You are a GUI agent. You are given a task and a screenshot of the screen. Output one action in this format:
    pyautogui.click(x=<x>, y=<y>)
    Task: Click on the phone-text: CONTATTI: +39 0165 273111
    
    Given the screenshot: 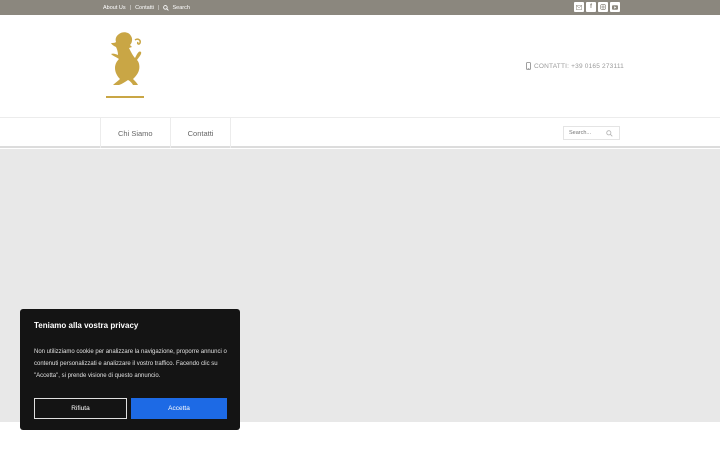 What is the action you would take?
    pyautogui.click(x=579, y=66)
    